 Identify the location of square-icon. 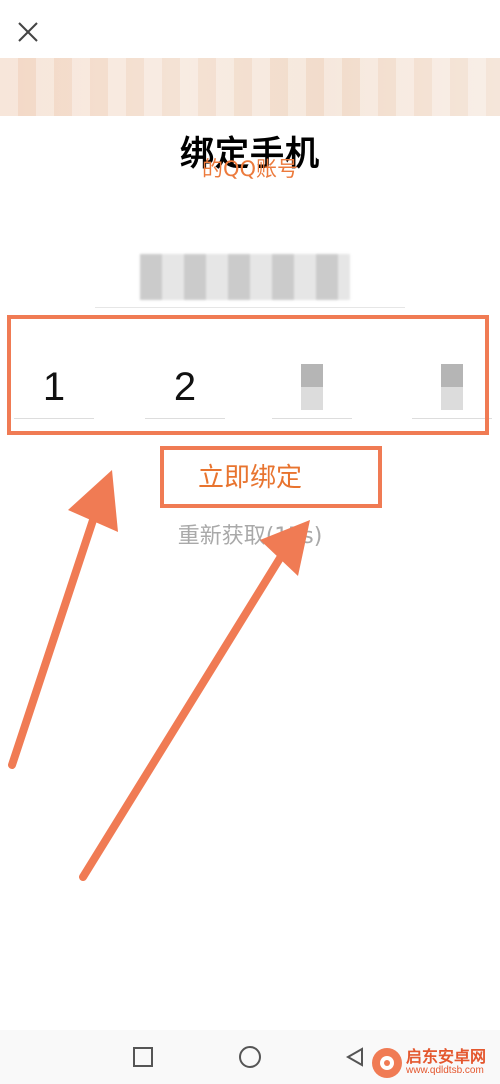
(143, 1057).